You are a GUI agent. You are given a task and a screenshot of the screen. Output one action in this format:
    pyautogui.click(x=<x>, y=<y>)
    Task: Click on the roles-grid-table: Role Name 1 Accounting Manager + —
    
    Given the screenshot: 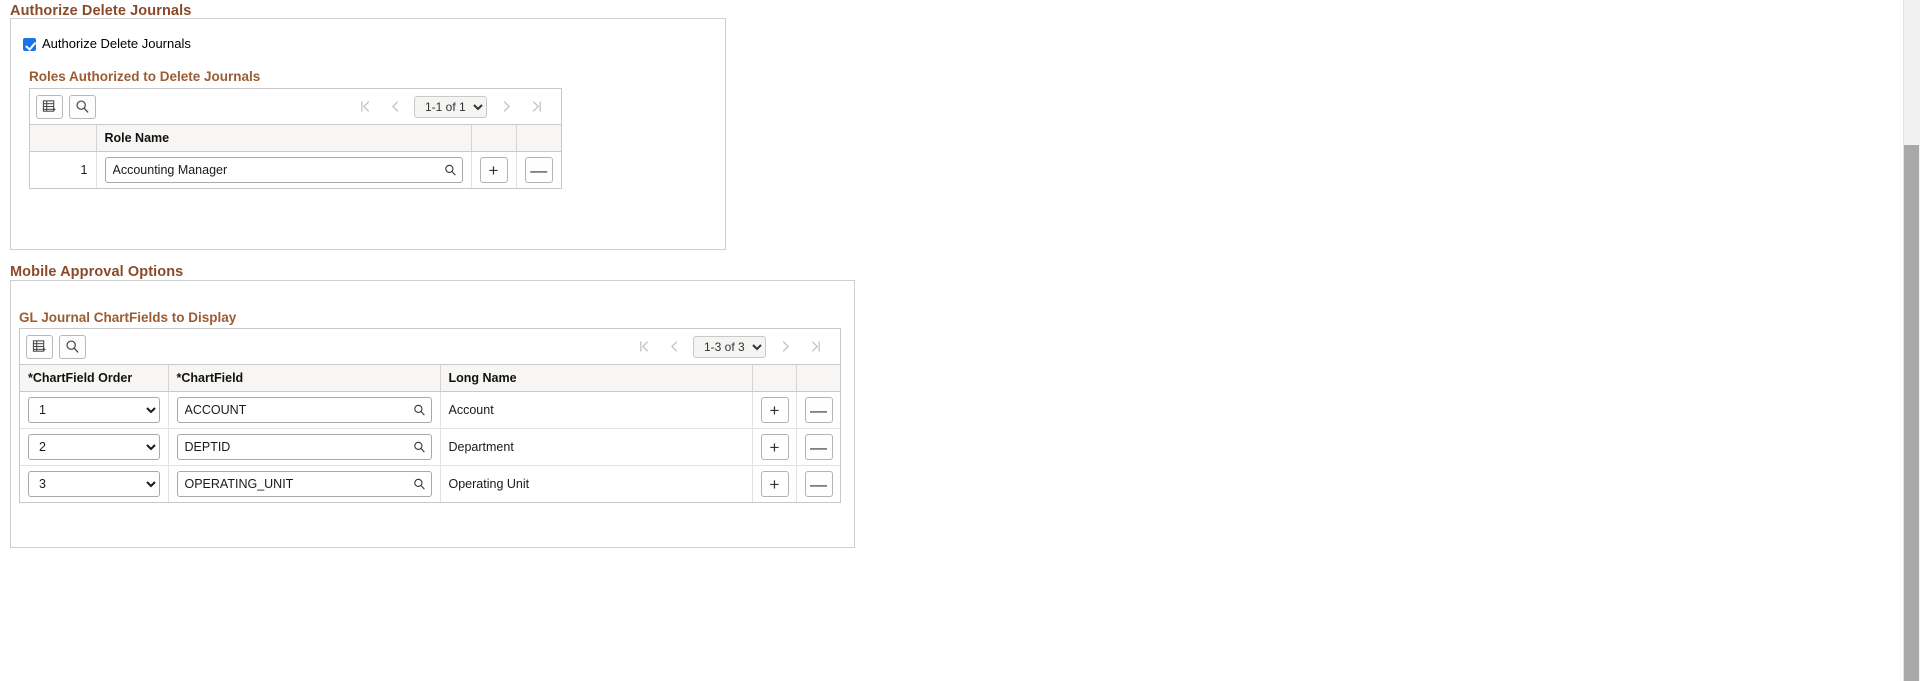 What is the action you would take?
    pyautogui.click(x=295, y=156)
    